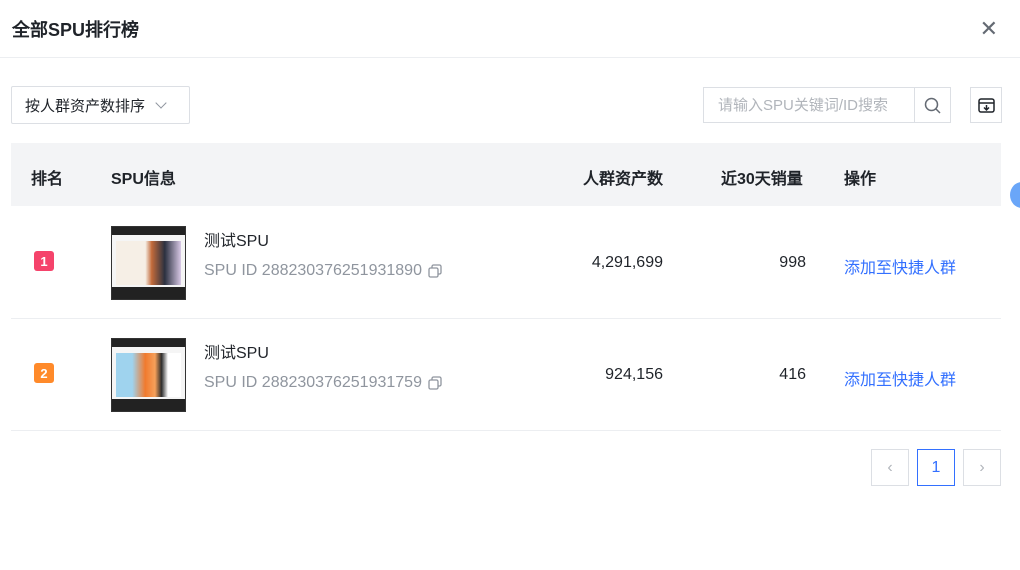 Image resolution: width=1020 pixels, height=570 pixels. Describe the element at coordinates (161, 103) in the screenshot. I see `chevron-down-icon` at that location.